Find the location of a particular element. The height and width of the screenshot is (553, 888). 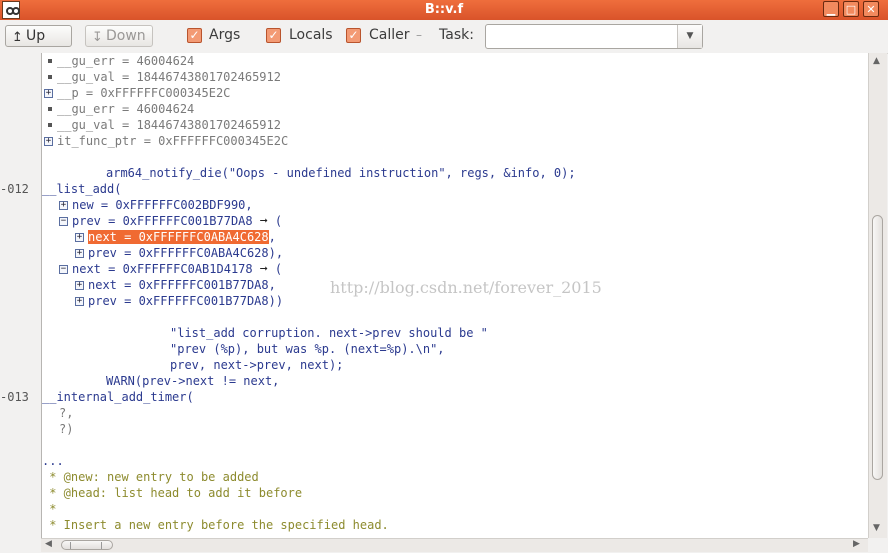

up-button-label: Up is located at coordinates (36, 36).